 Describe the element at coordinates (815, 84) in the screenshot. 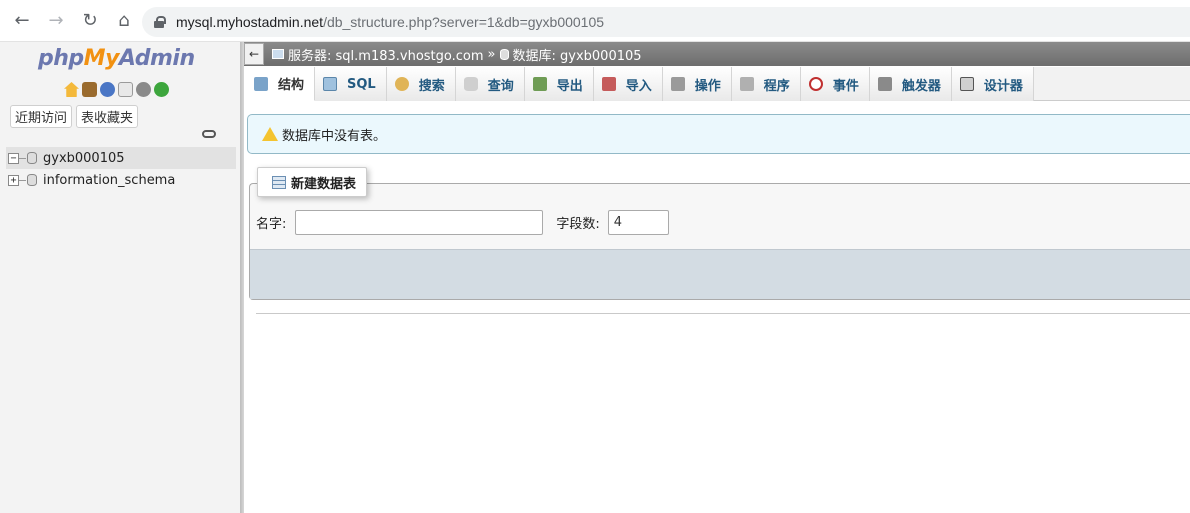

I see `events-icon` at that location.